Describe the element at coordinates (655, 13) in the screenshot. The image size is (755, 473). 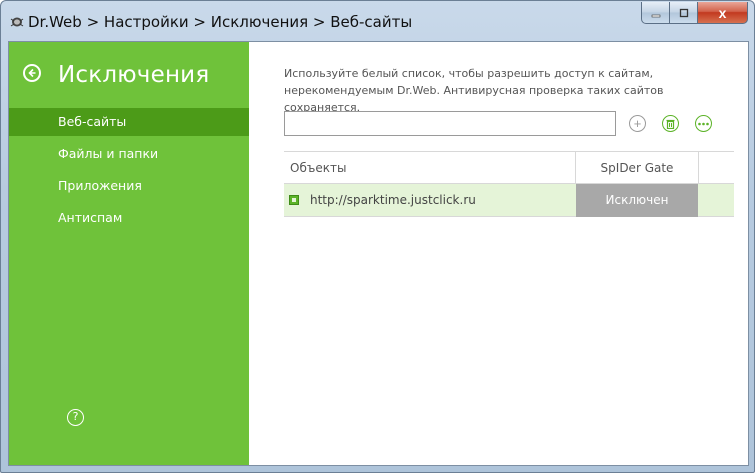
I see `minimize-button` at that location.